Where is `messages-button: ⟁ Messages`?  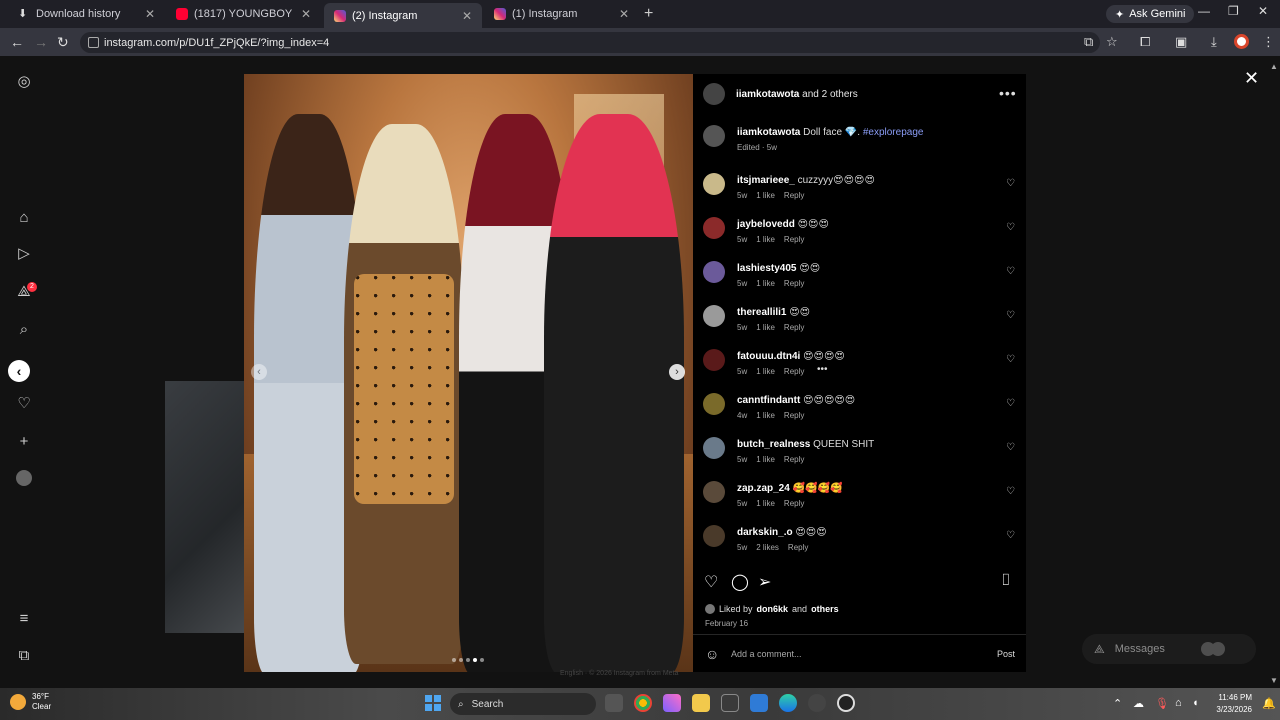 messages-button: ⟁ Messages is located at coordinates (1169, 649).